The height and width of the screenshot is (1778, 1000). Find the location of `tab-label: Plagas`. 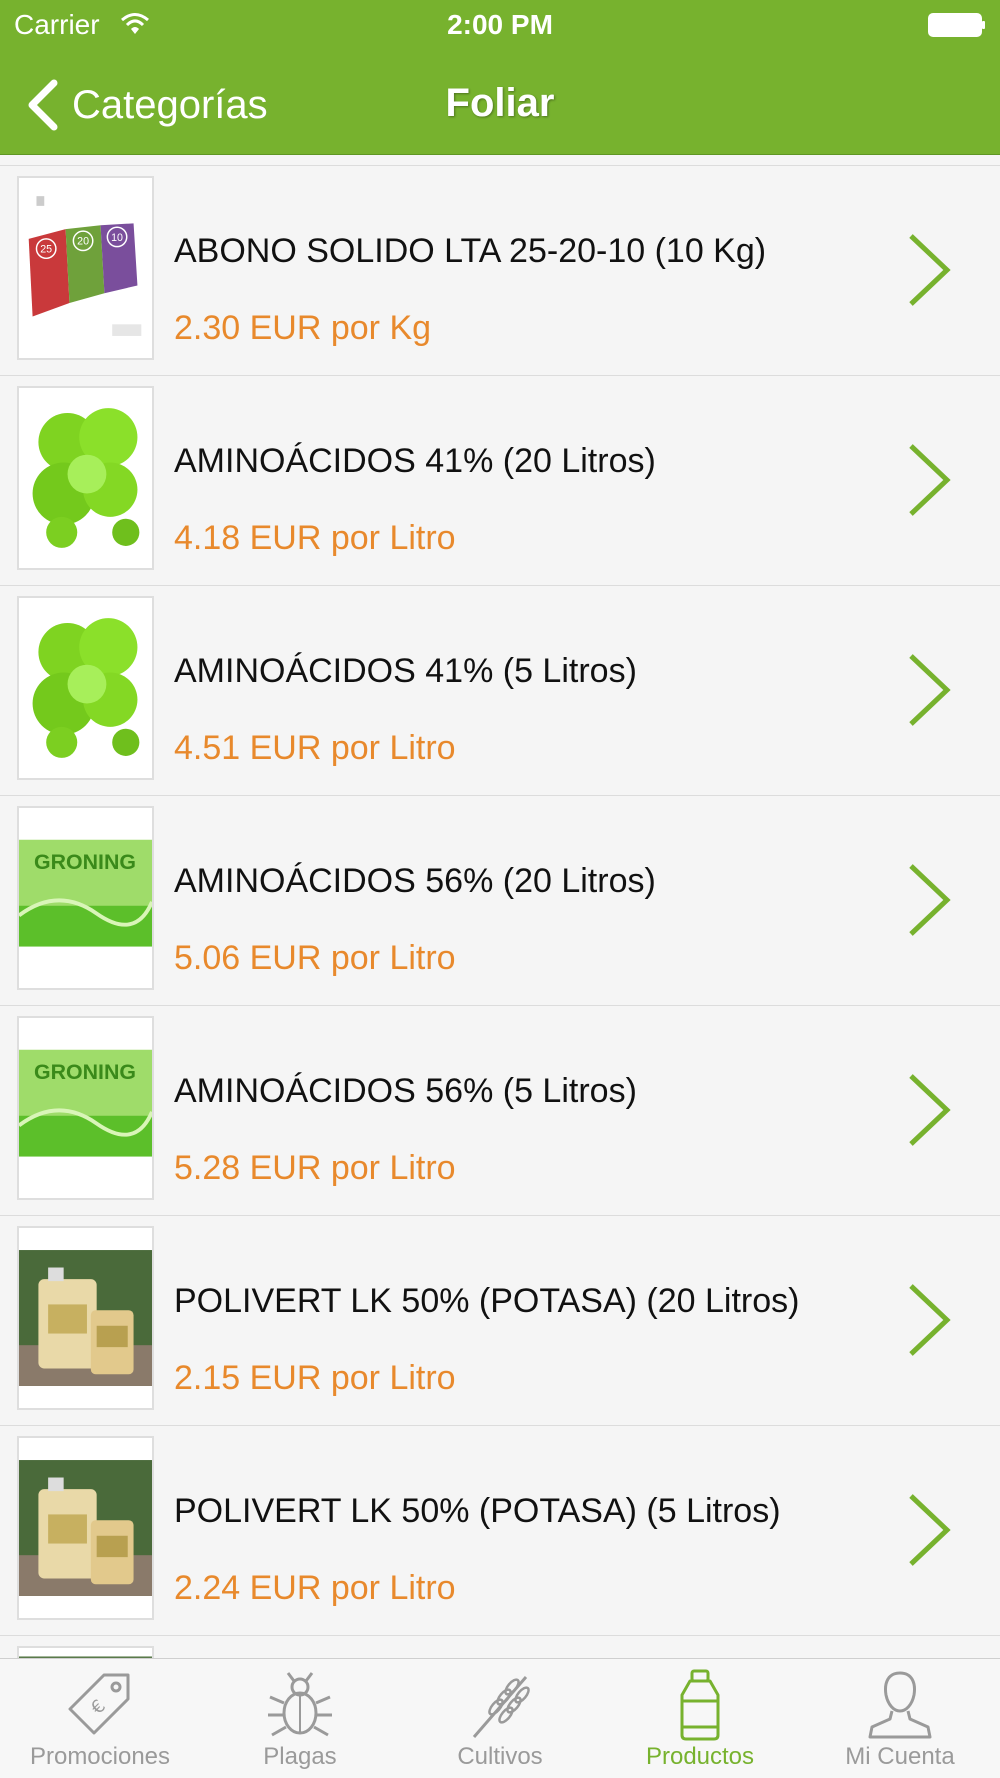

tab-label: Plagas is located at coordinates (300, 1756).